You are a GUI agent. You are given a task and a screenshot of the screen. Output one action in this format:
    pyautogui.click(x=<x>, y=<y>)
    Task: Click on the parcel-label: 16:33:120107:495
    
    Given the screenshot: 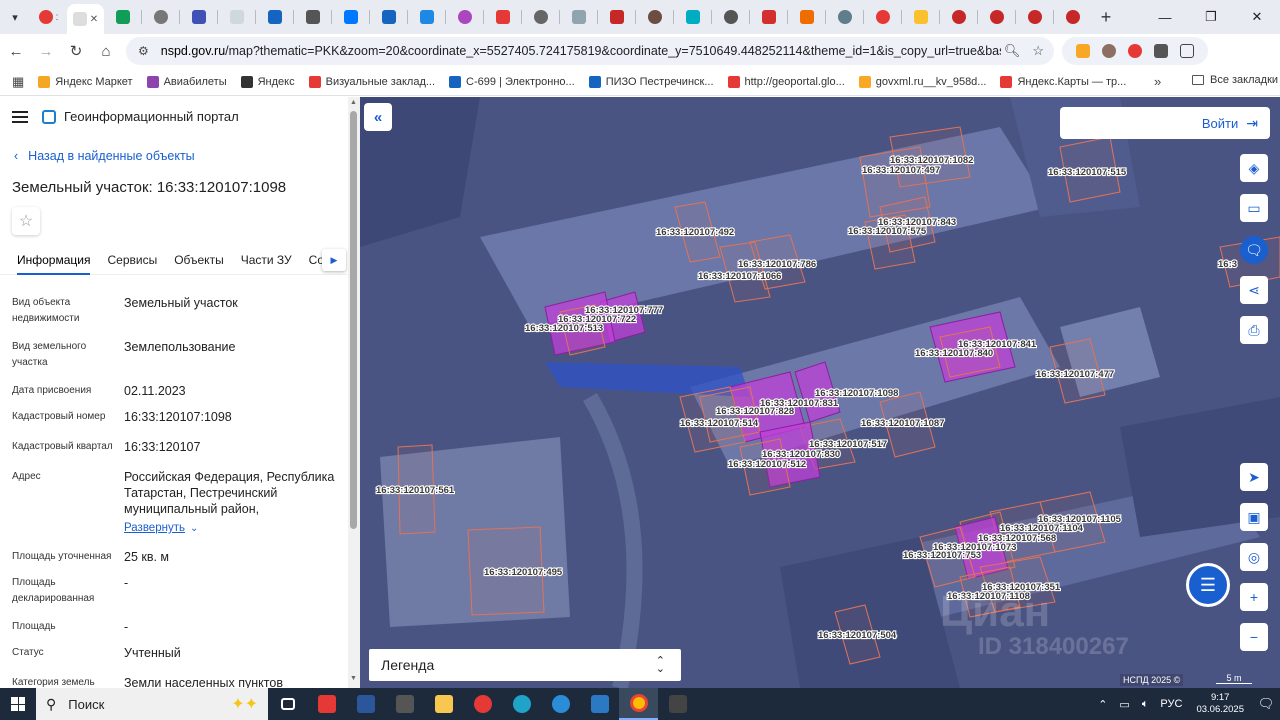 What is the action you would take?
    pyautogui.click(x=523, y=572)
    